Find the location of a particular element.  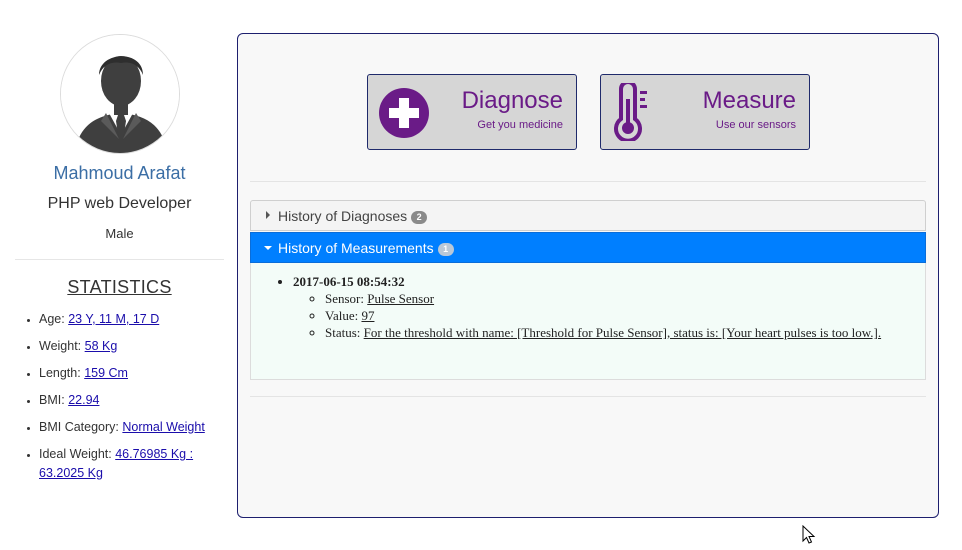

stat-ideal-weight: Ideal Weight: 46.76985 Kg : 63.2025 Kg is located at coordinates (131, 464).